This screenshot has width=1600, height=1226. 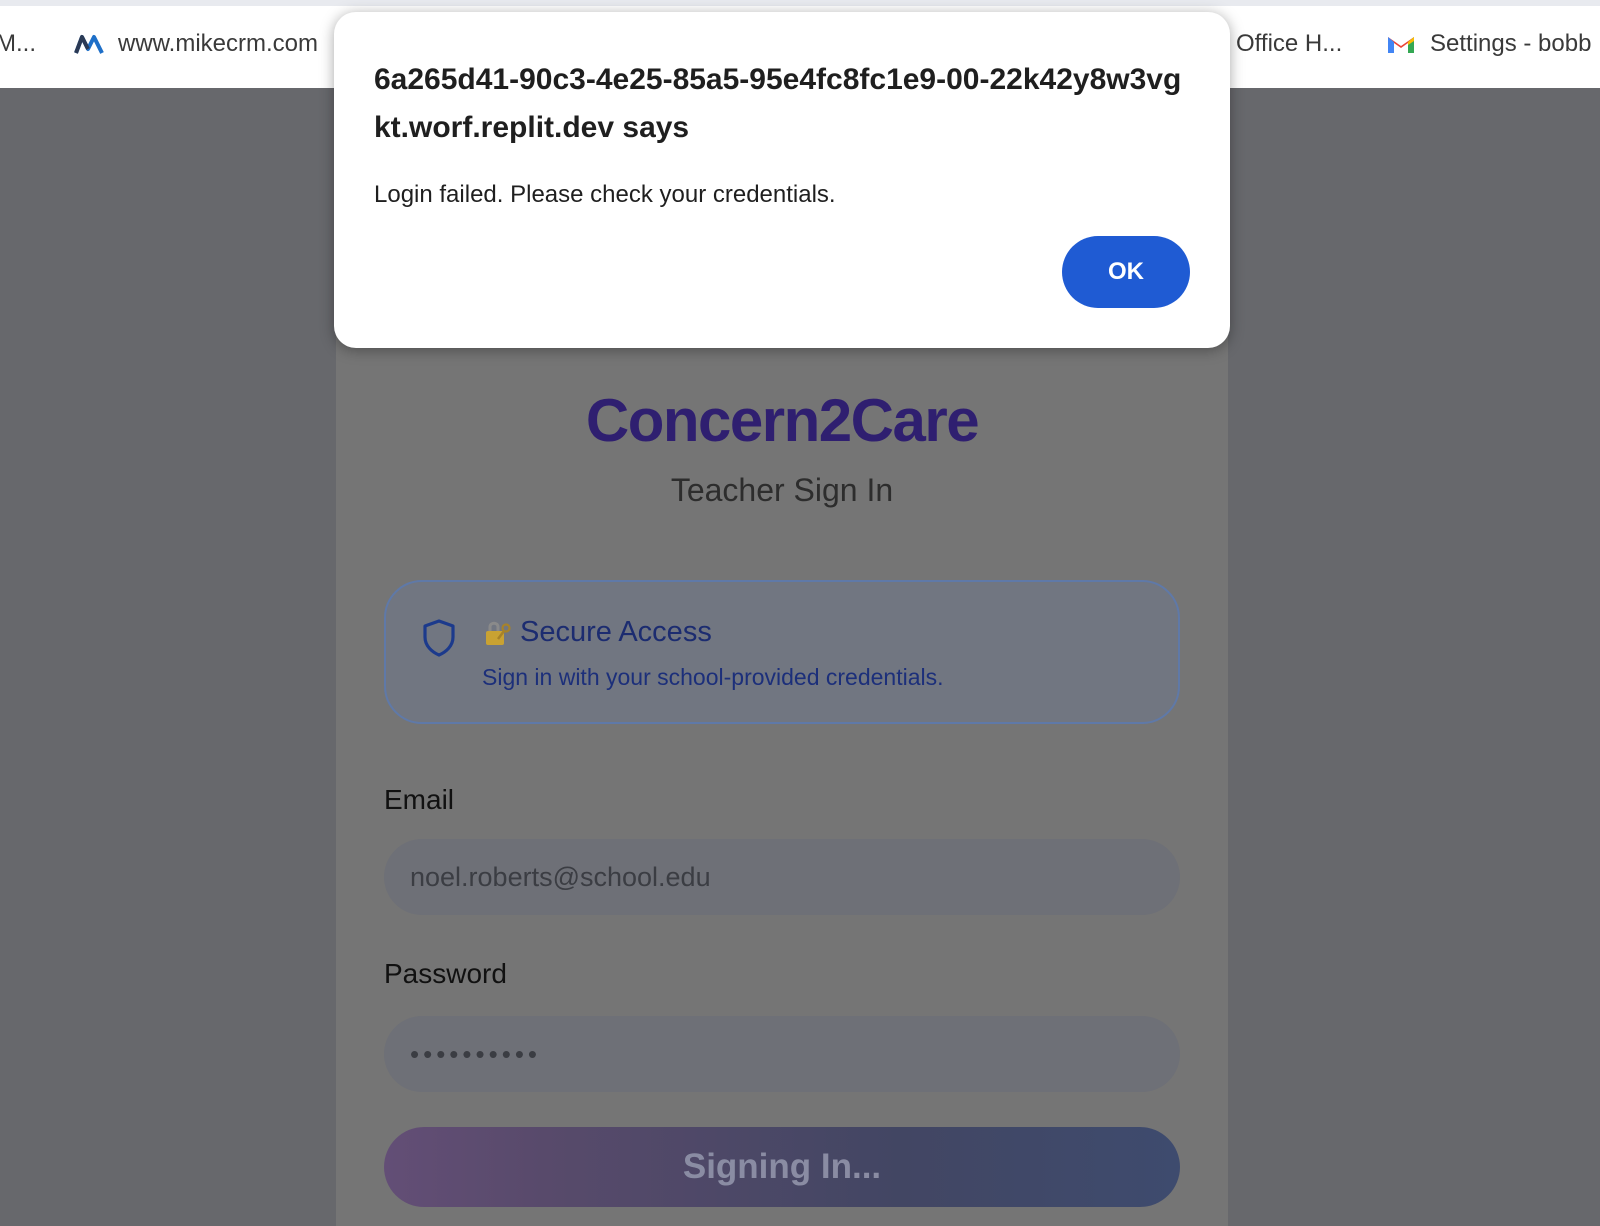 I want to click on mikecrm-logo-icon, so click(x=89, y=44).